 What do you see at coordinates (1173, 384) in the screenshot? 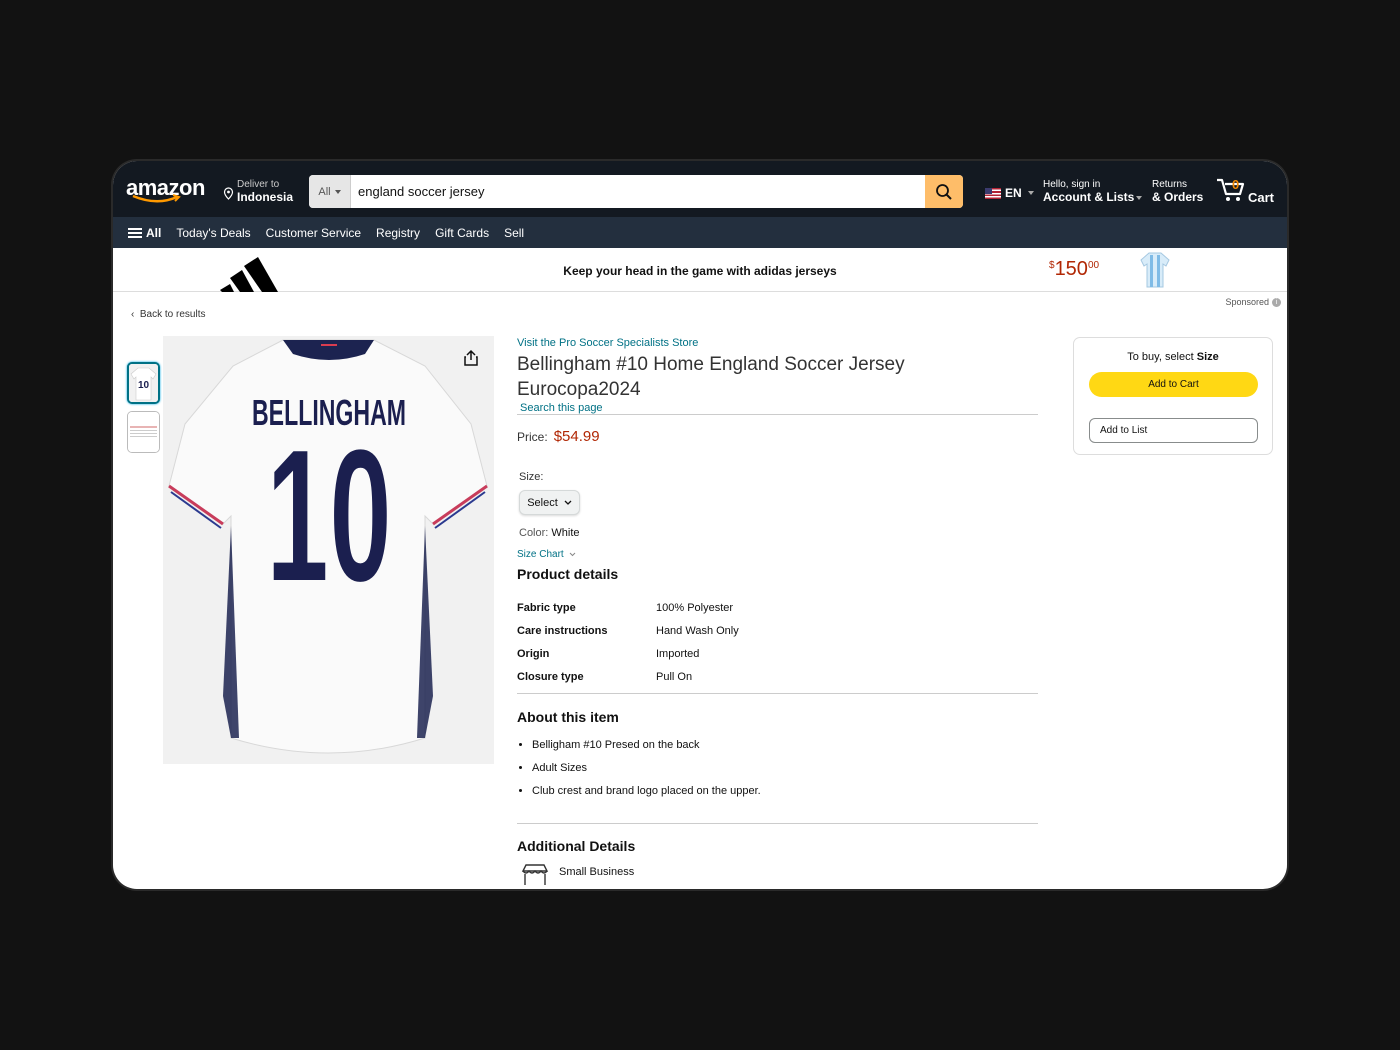
I see `add-to-cart-button: Add to Cart` at bounding box center [1173, 384].